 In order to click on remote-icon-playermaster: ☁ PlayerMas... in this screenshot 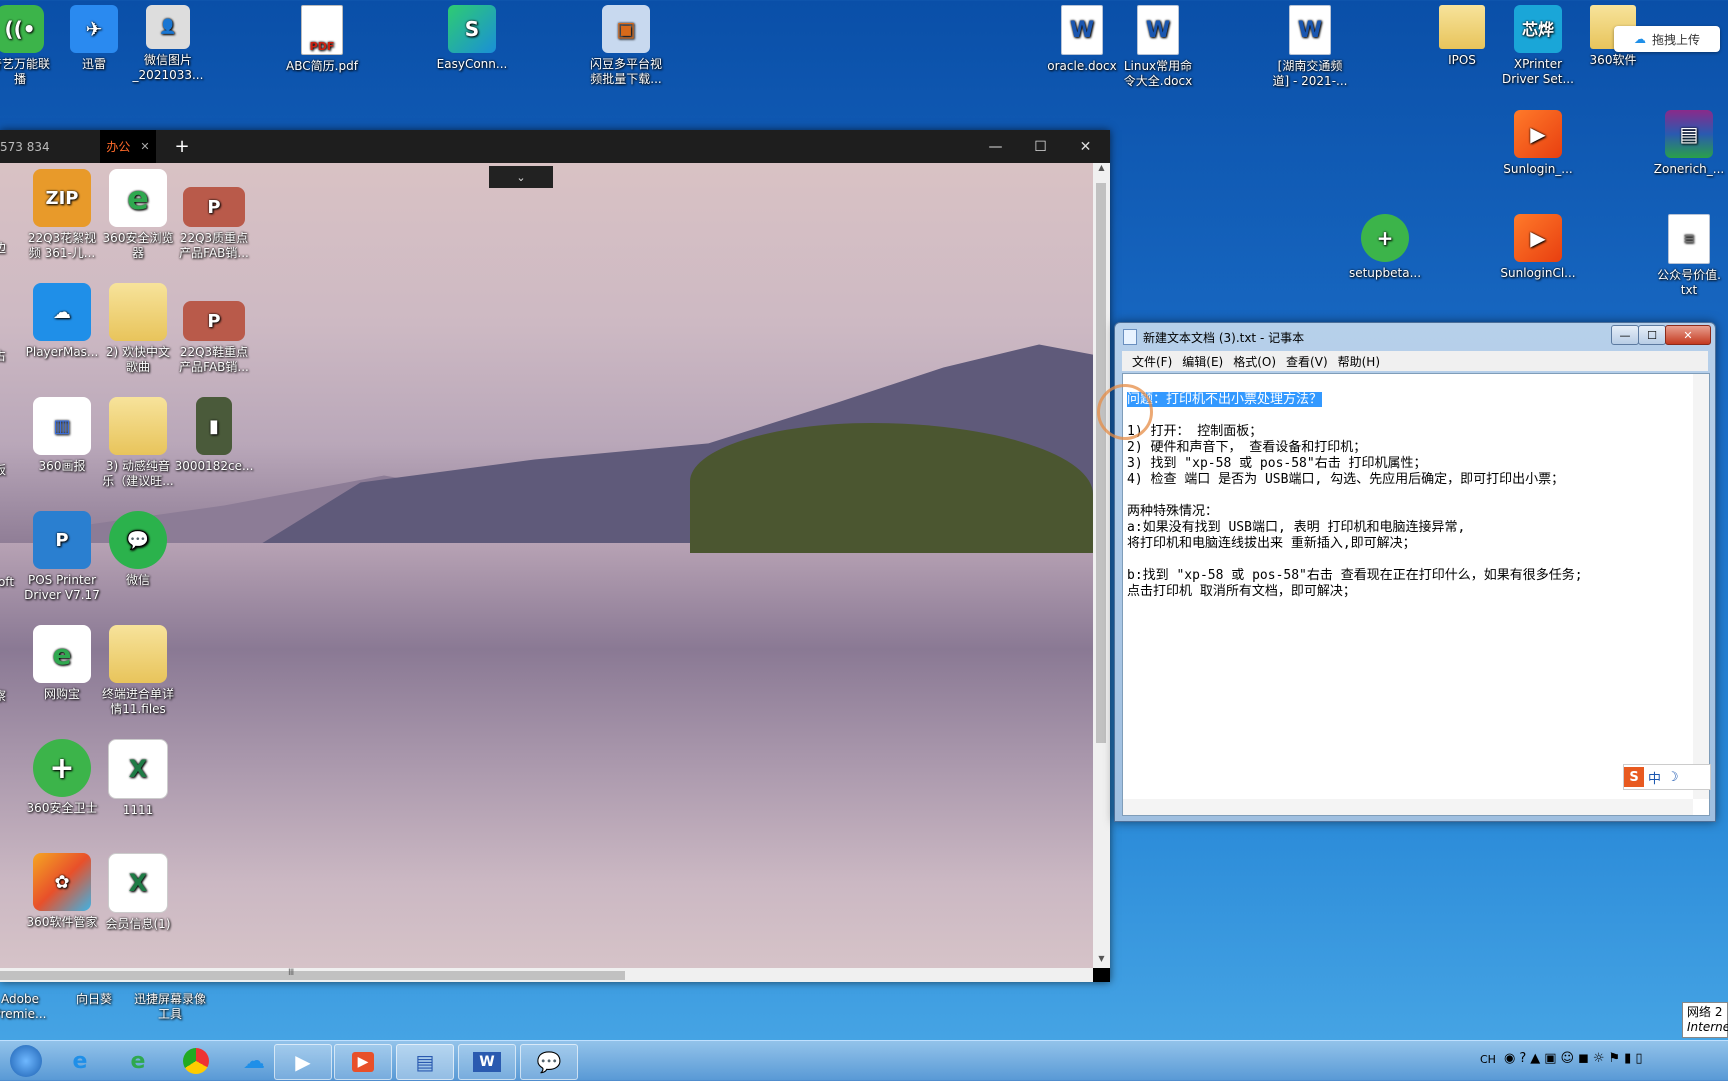, I will do `click(62, 321)`.